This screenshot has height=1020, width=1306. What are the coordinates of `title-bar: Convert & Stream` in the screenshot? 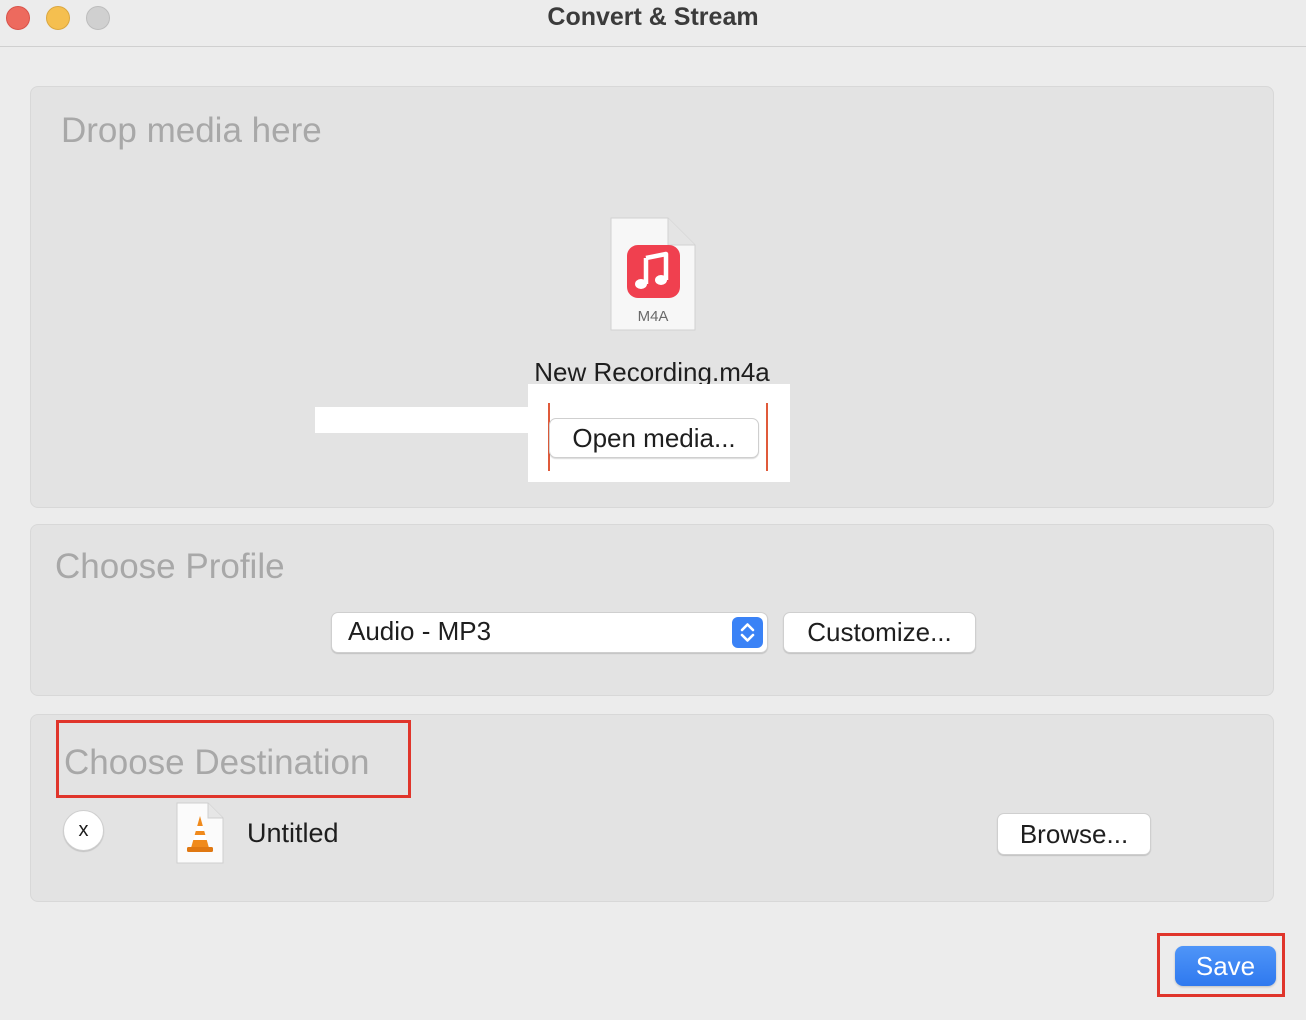 It's located at (653, 23).